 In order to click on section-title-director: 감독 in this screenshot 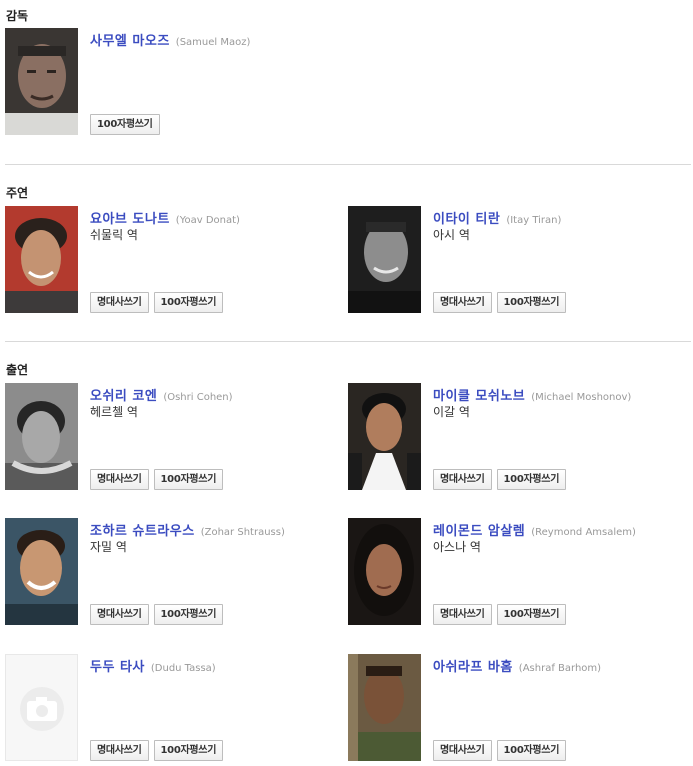, I will do `click(17, 16)`.